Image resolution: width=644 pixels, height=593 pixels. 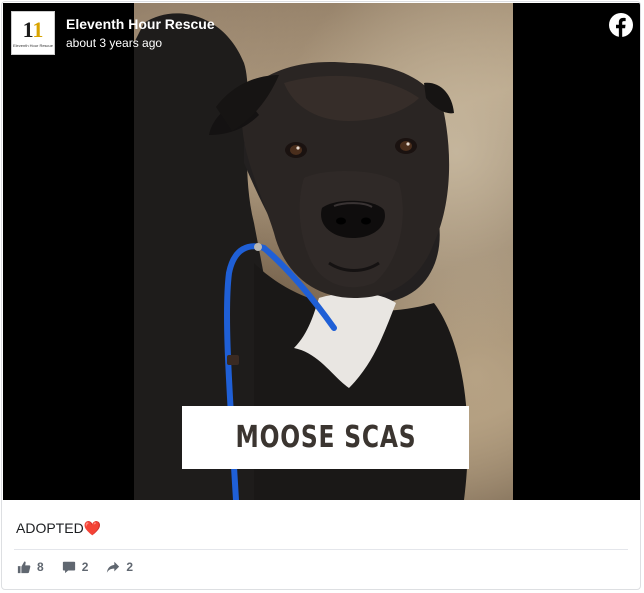 I want to click on logo-mark: 11, so click(x=33, y=29).